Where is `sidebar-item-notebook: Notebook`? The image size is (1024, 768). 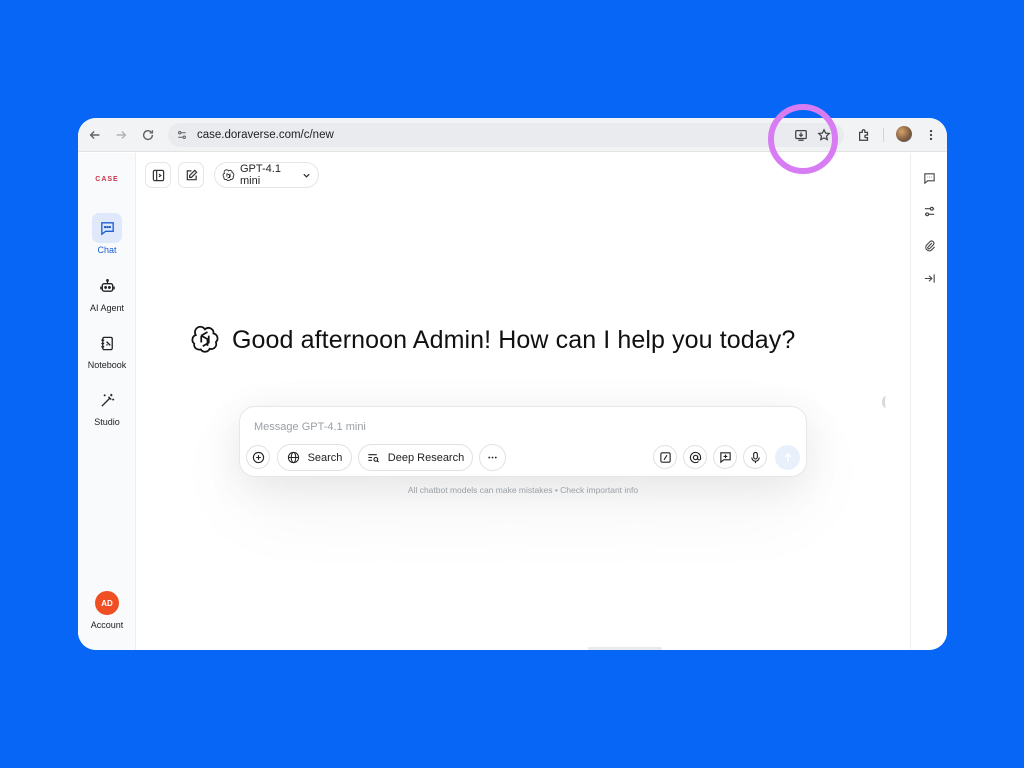 sidebar-item-notebook: Notebook is located at coordinates (107, 349).